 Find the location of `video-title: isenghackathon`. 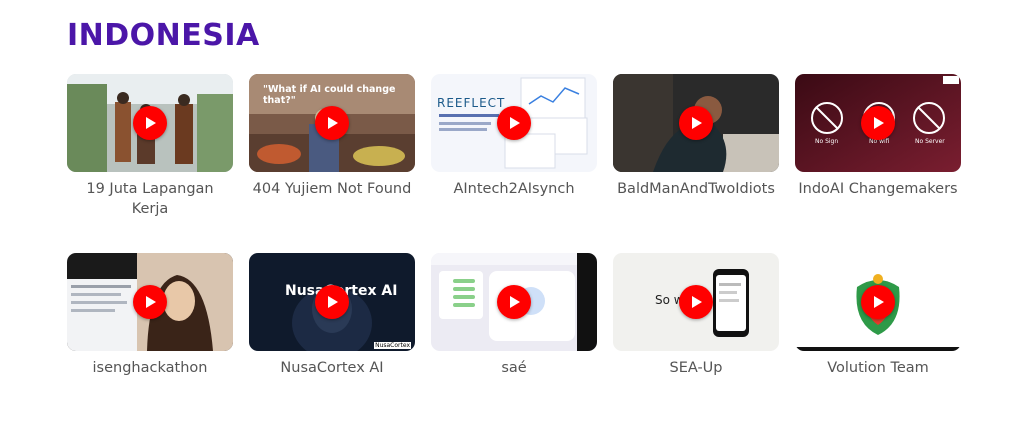

video-title: isenghackathon is located at coordinates (150, 368).